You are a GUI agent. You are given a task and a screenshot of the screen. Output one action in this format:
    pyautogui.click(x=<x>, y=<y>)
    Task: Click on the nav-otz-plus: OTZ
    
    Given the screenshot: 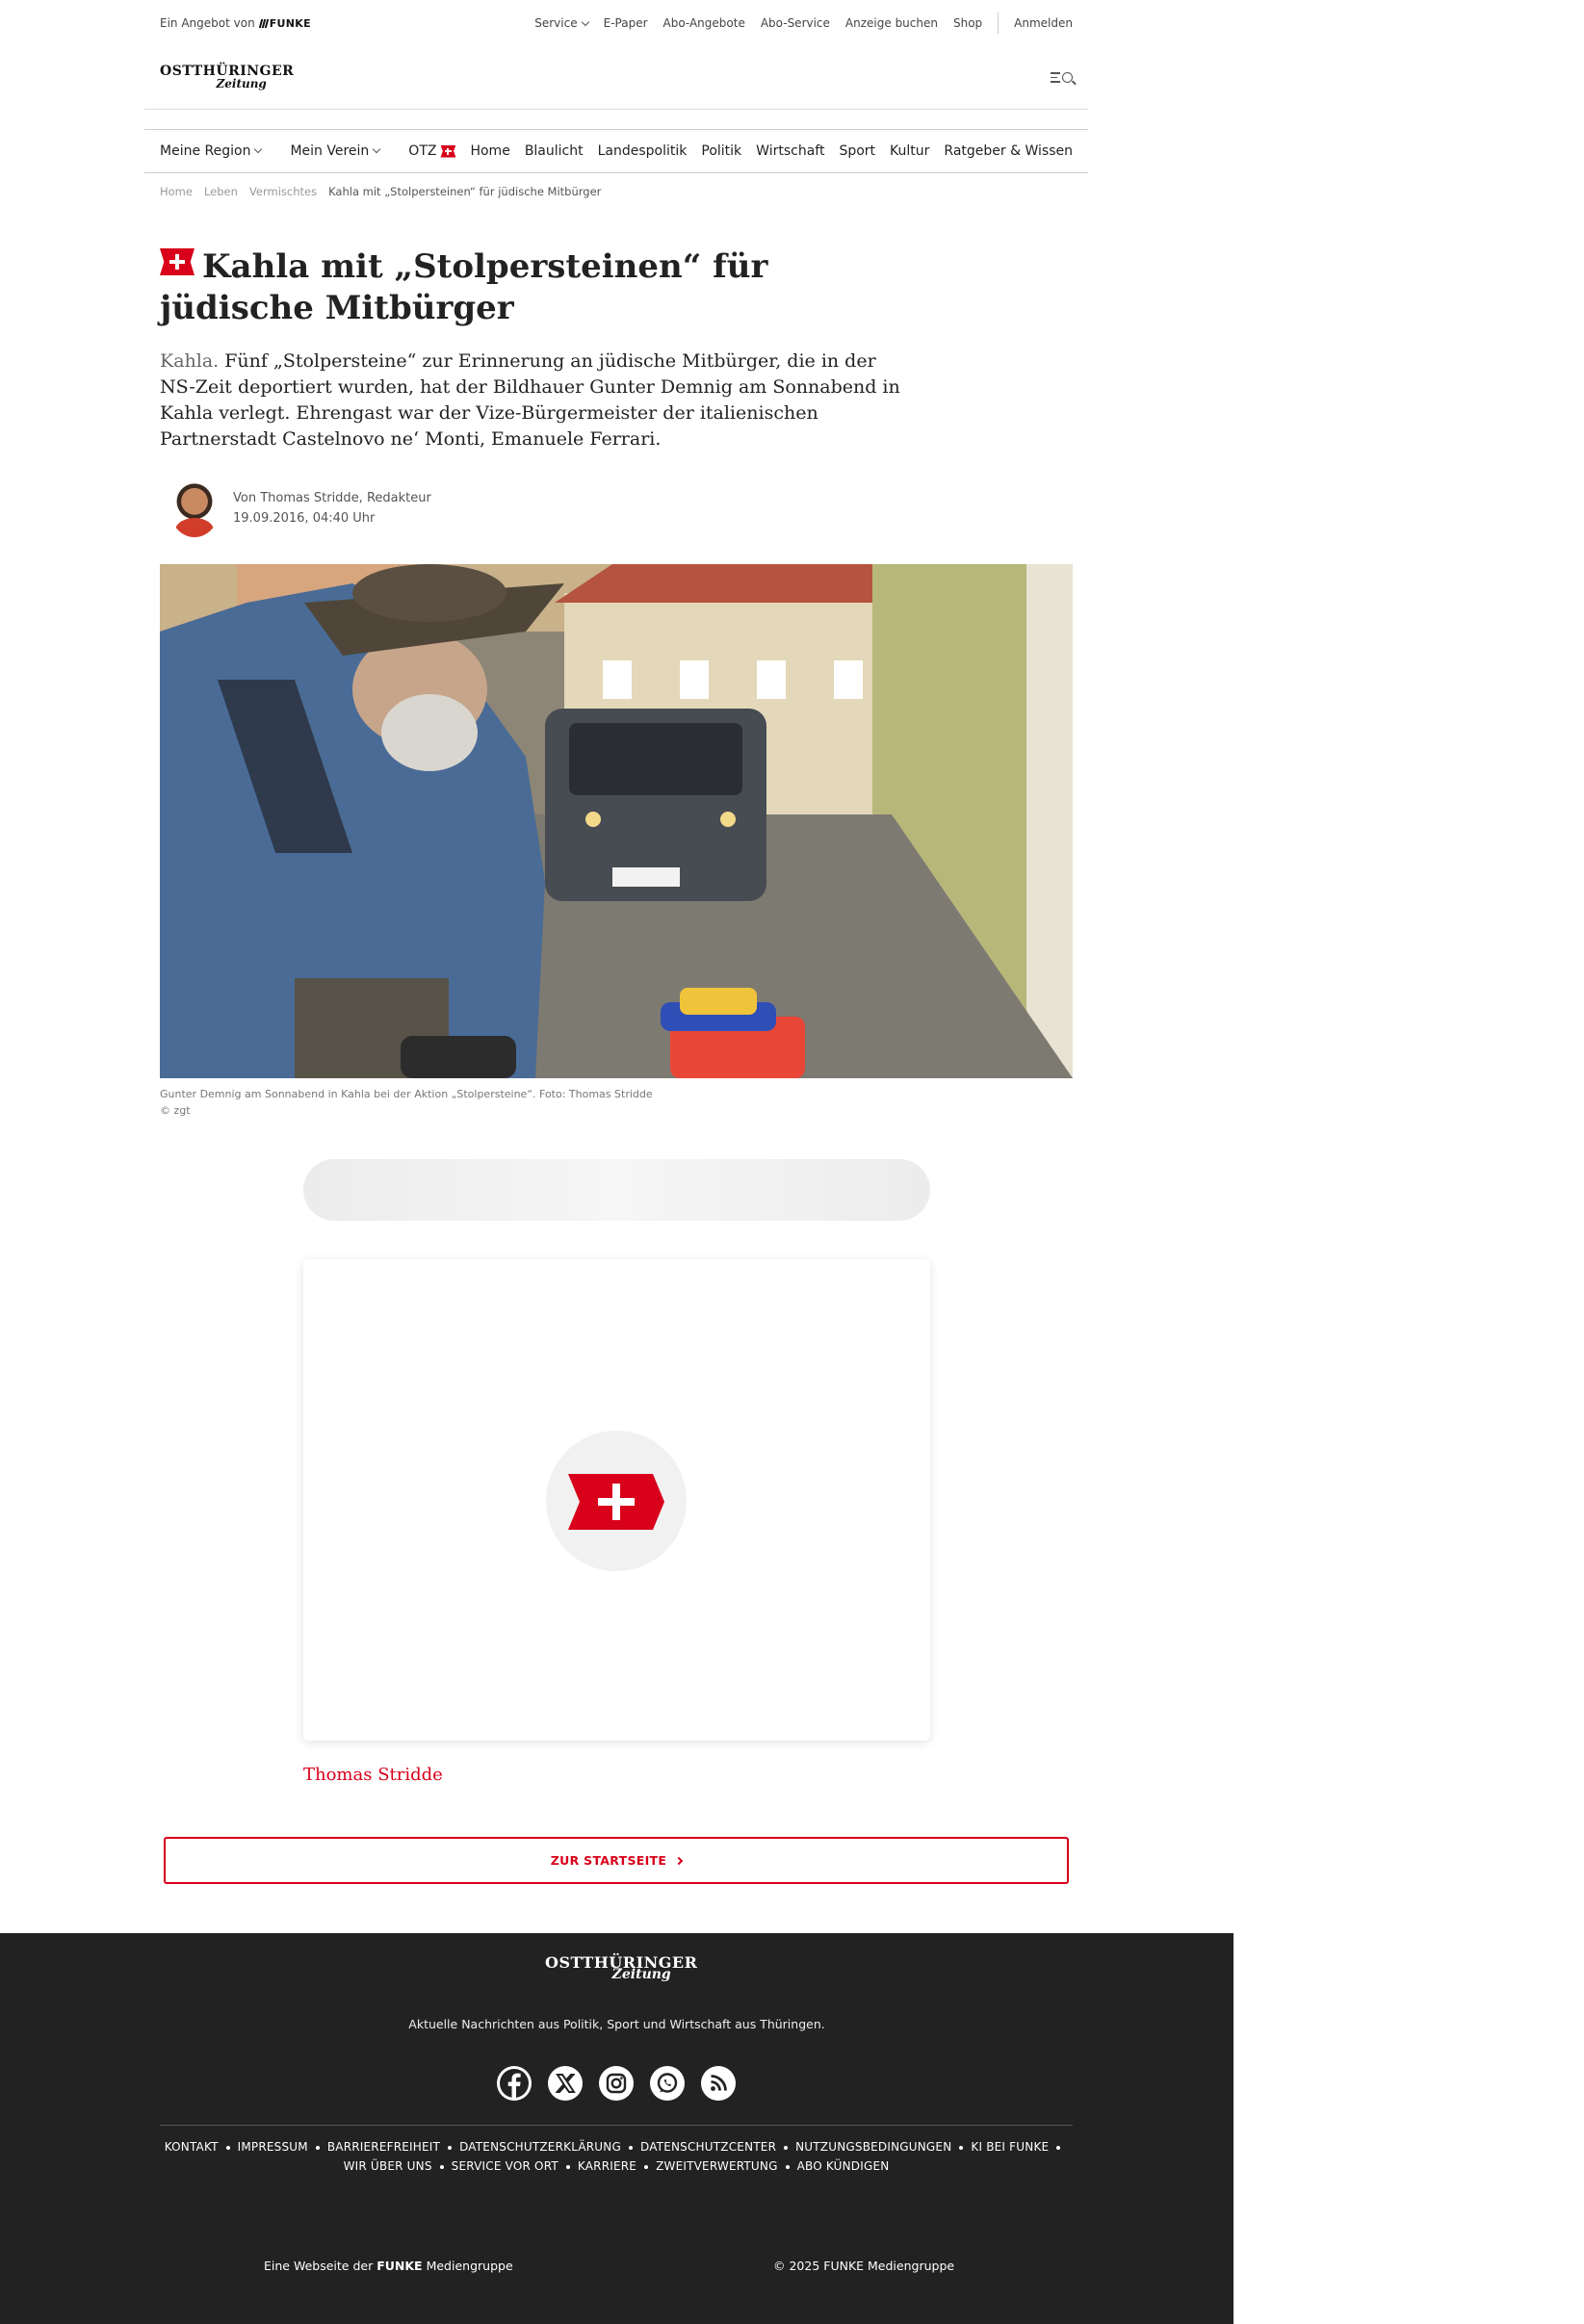 What is the action you would take?
    pyautogui.click(x=432, y=151)
    